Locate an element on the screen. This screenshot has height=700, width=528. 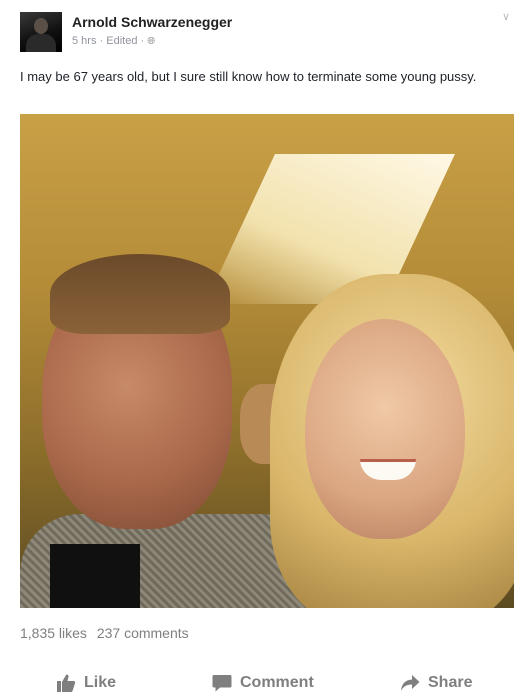
like-button: Like is located at coordinates (86, 683).